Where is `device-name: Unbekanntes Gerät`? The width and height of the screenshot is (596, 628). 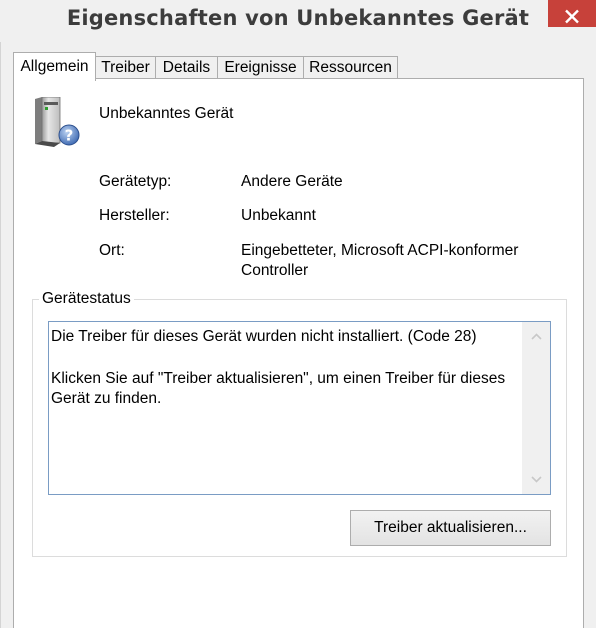
device-name: Unbekanntes Gerät is located at coordinates (166, 113).